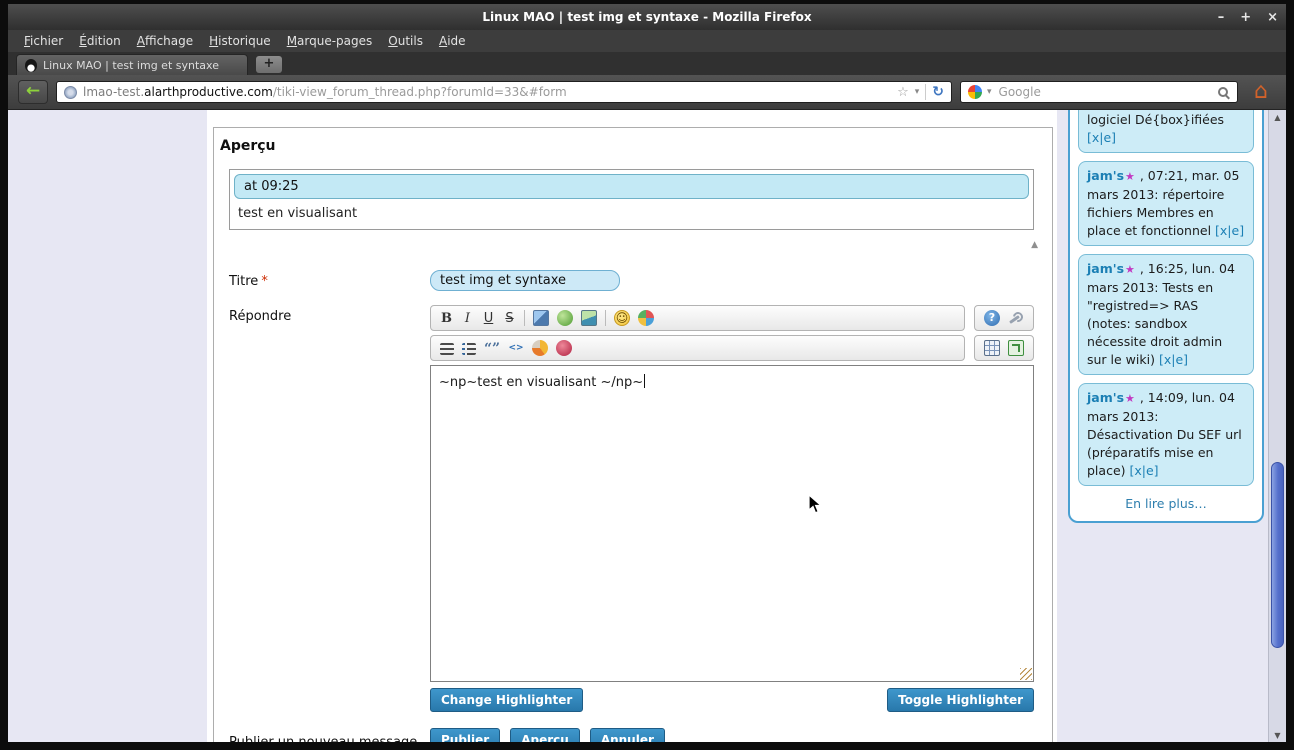 This screenshot has width=1294, height=750. I want to click on url-subdomain: lmao-test., so click(114, 92).